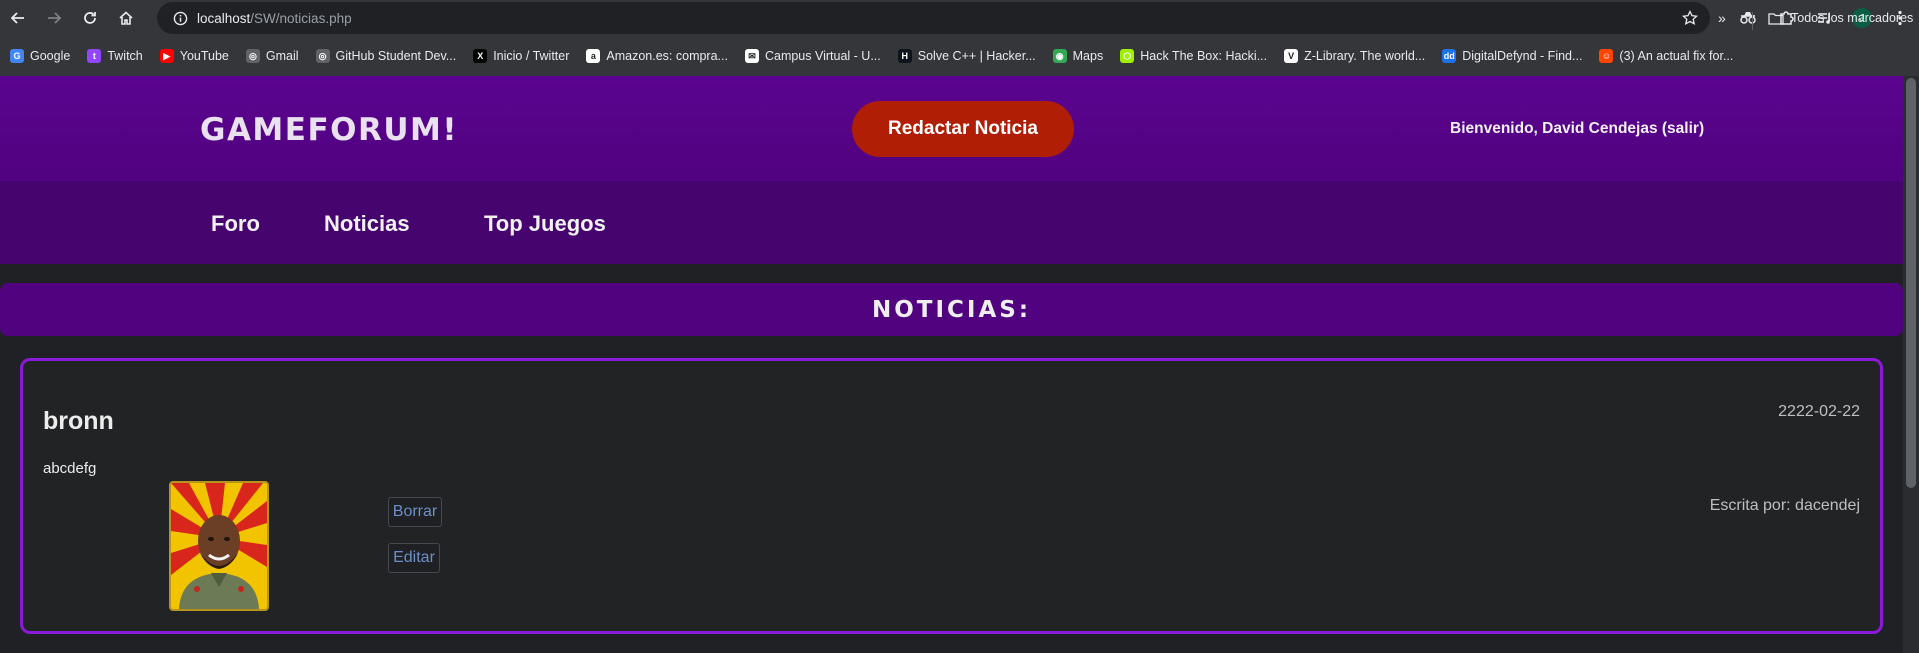  What do you see at coordinates (1088, 56) in the screenshot?
I see `bookmark-label: Maps` at bounding box center [1088, 56].